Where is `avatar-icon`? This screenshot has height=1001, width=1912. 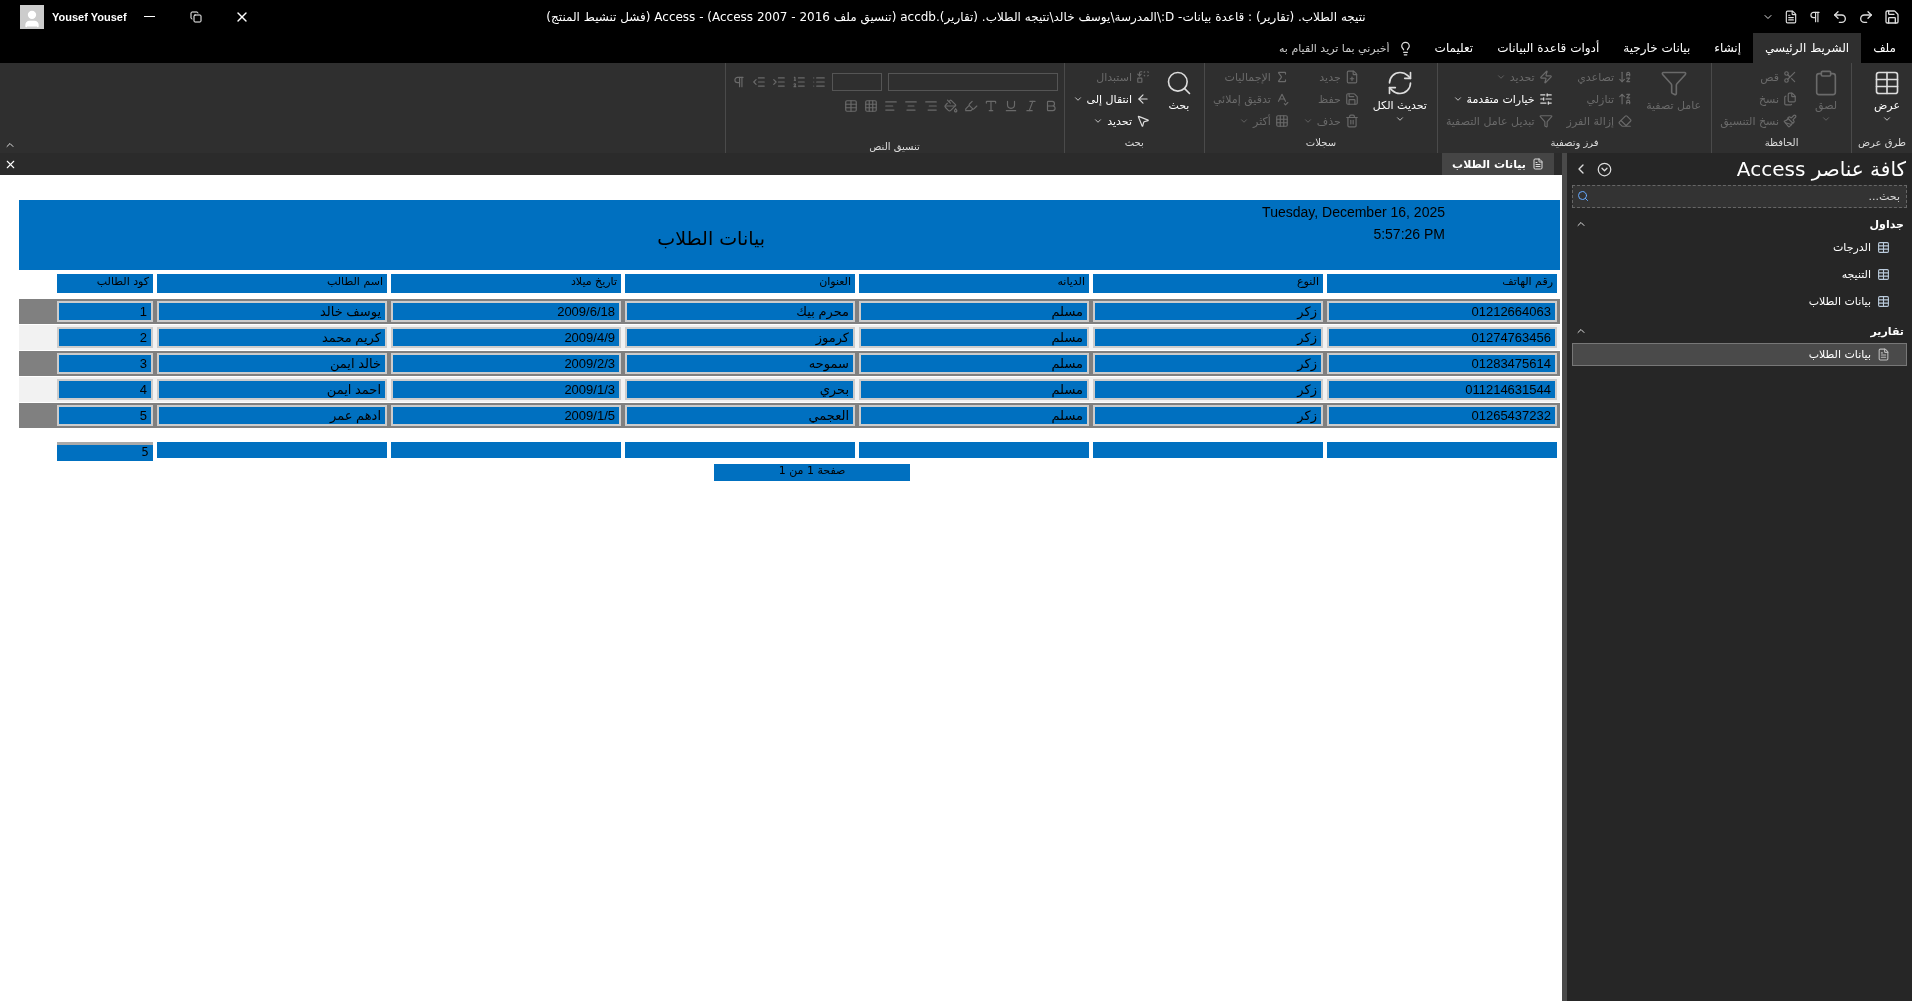 avatar-icon is located at coordinates (32, 16).